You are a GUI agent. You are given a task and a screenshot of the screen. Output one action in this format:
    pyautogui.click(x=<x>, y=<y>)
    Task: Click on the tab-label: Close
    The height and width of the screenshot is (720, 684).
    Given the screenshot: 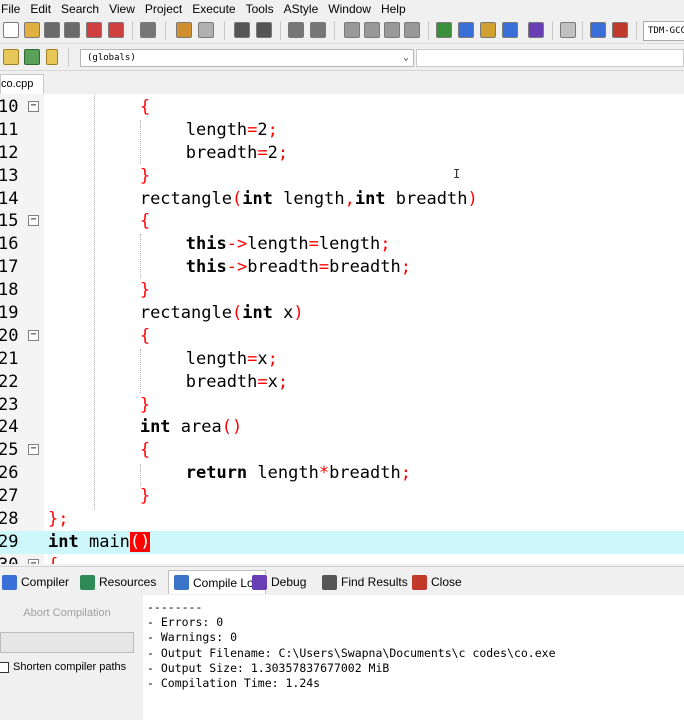 What is the action you would take?
    pyautogui.click(x=446, y=582)
    